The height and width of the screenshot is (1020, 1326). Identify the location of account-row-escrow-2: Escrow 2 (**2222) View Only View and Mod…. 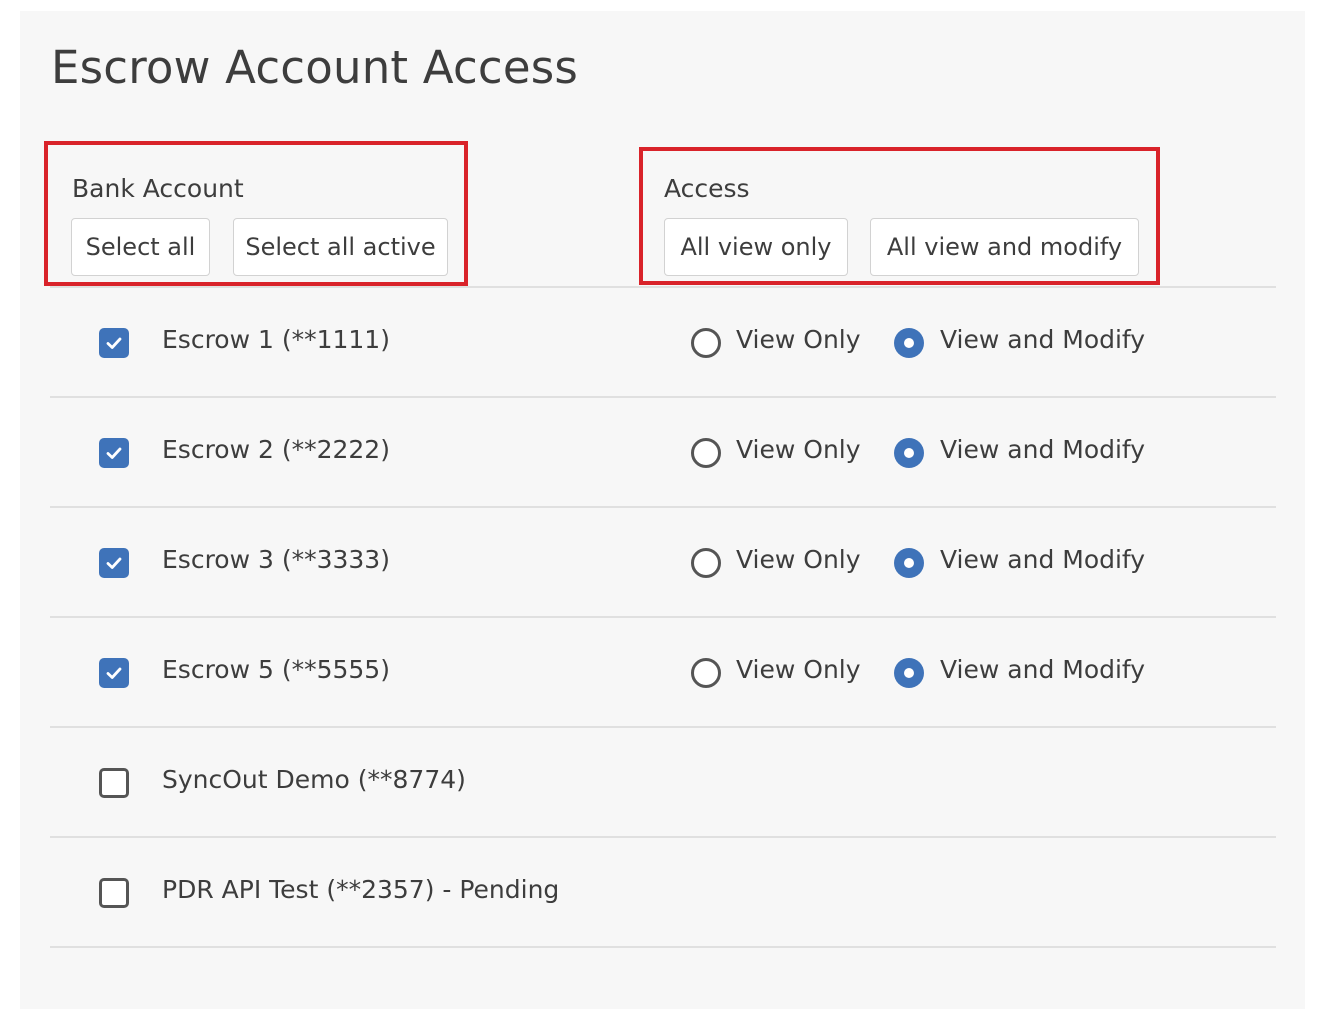
(663, 453).